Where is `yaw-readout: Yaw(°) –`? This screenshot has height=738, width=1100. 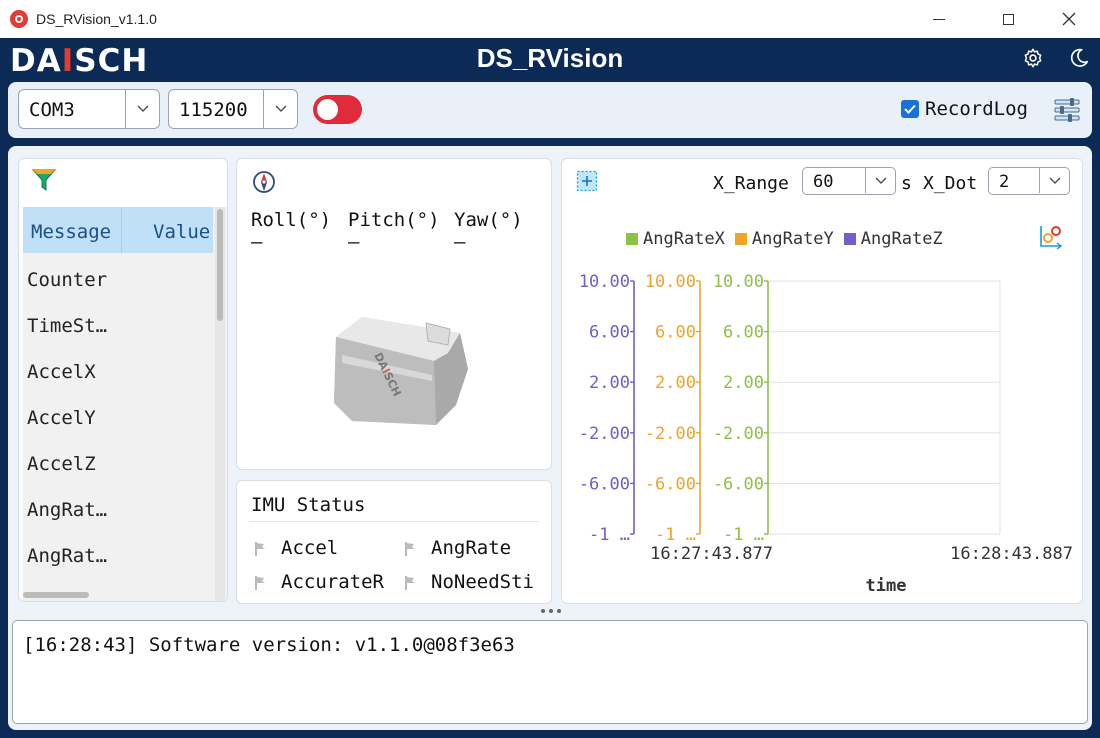 yaw-readout: Yaw(°) – is located at coordinates (488, 231).